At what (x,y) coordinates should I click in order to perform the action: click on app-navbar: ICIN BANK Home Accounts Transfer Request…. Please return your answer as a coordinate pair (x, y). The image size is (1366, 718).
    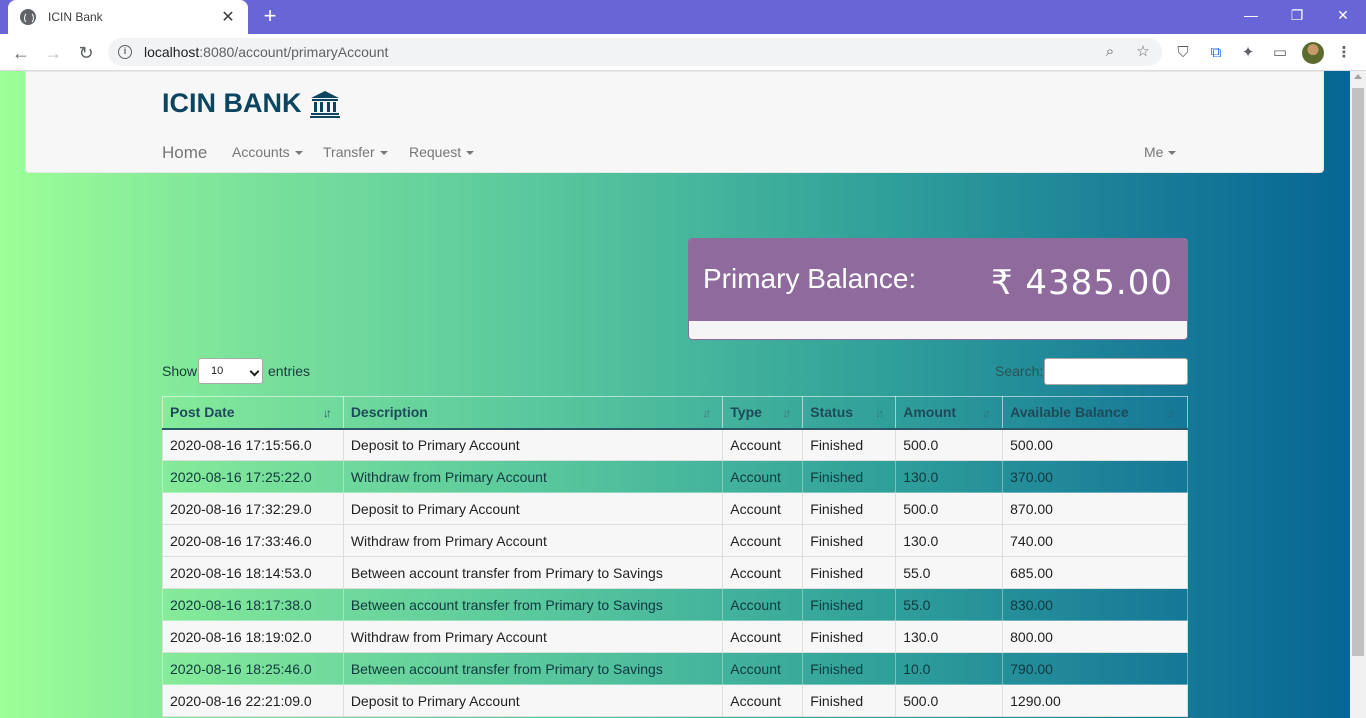
    Looking at the image, I should click on (674, 122).